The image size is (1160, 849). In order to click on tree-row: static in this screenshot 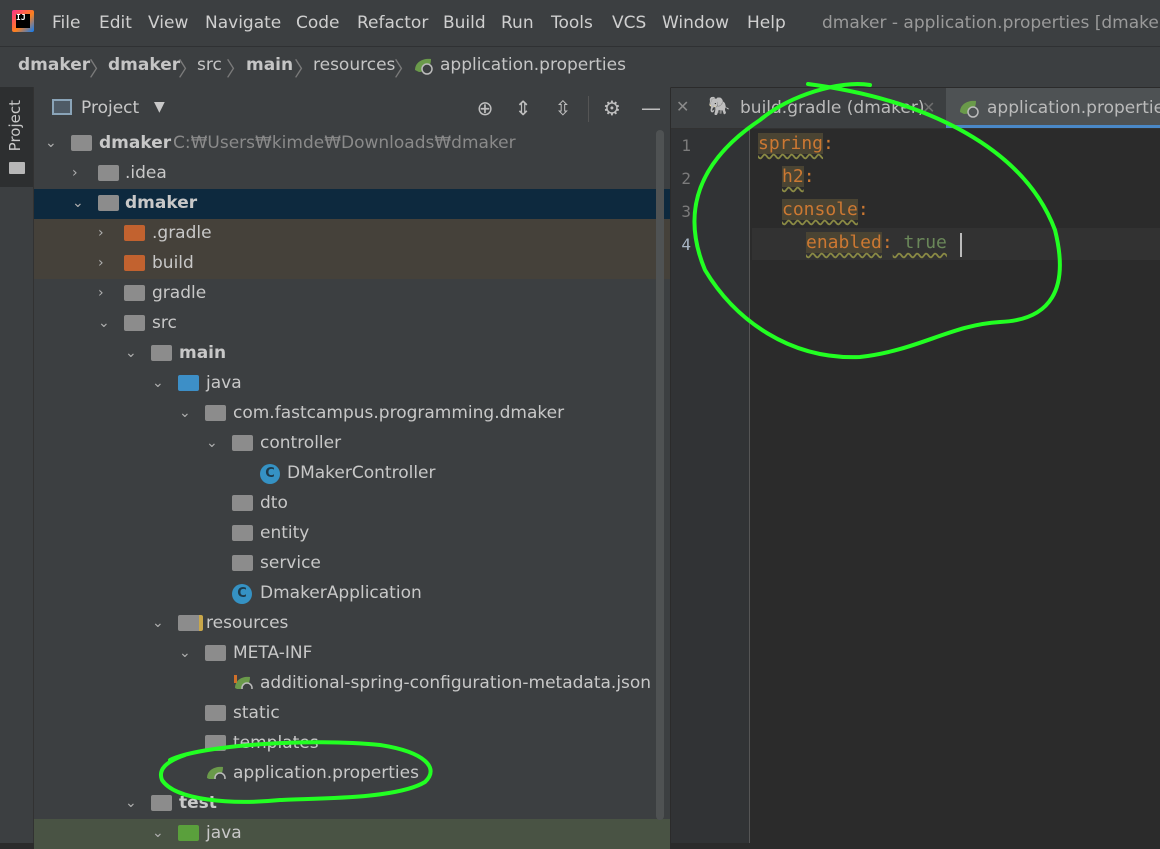, I will do `click(352, 714)`.